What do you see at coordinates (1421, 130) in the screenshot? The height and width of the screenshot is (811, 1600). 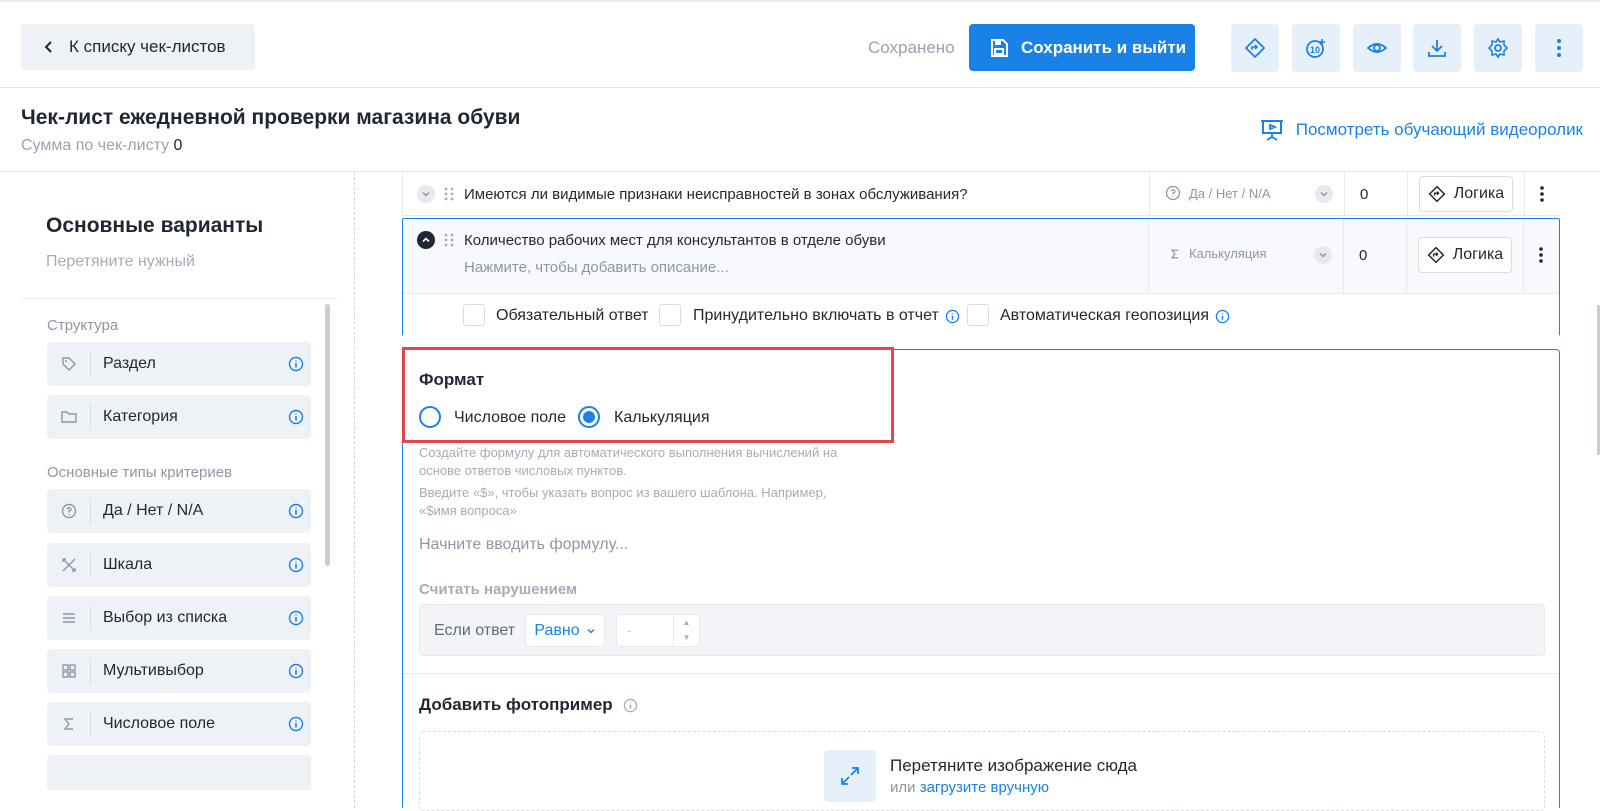 I see `tutorial-video-link: Посмотреть обучающий видеоролик` at bounding box center [1421, 130].